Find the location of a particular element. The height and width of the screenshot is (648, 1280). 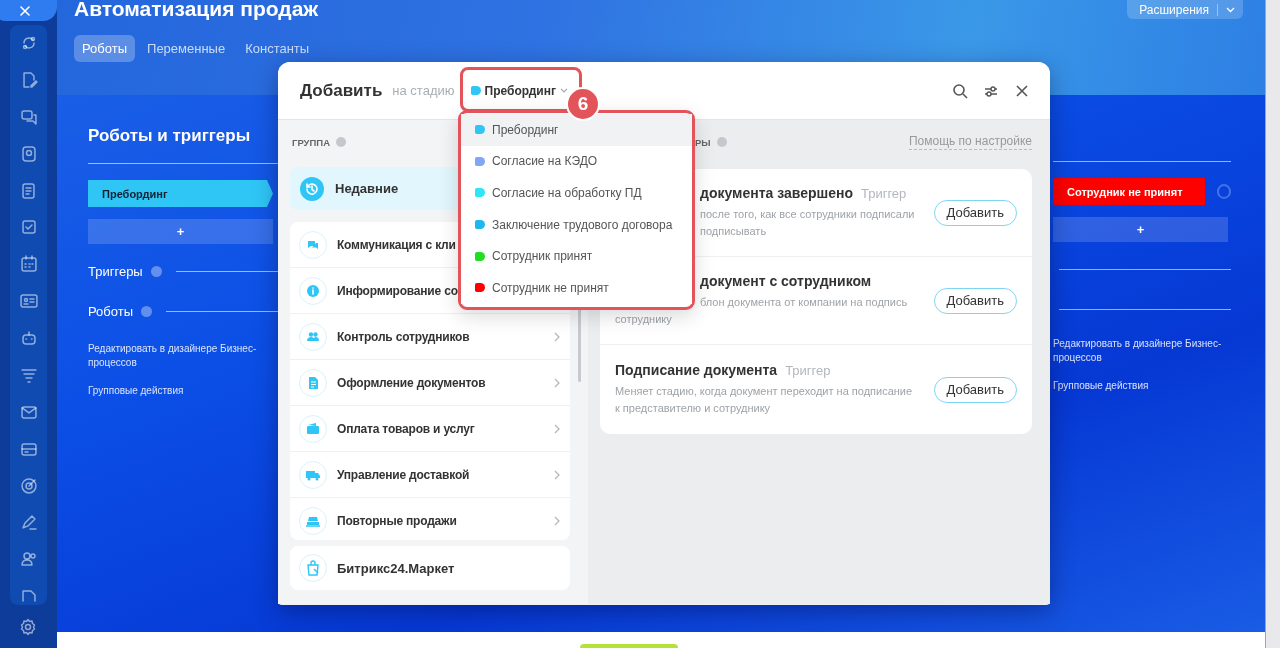

modal-title: Добавить is located at coordinates (341, 90).